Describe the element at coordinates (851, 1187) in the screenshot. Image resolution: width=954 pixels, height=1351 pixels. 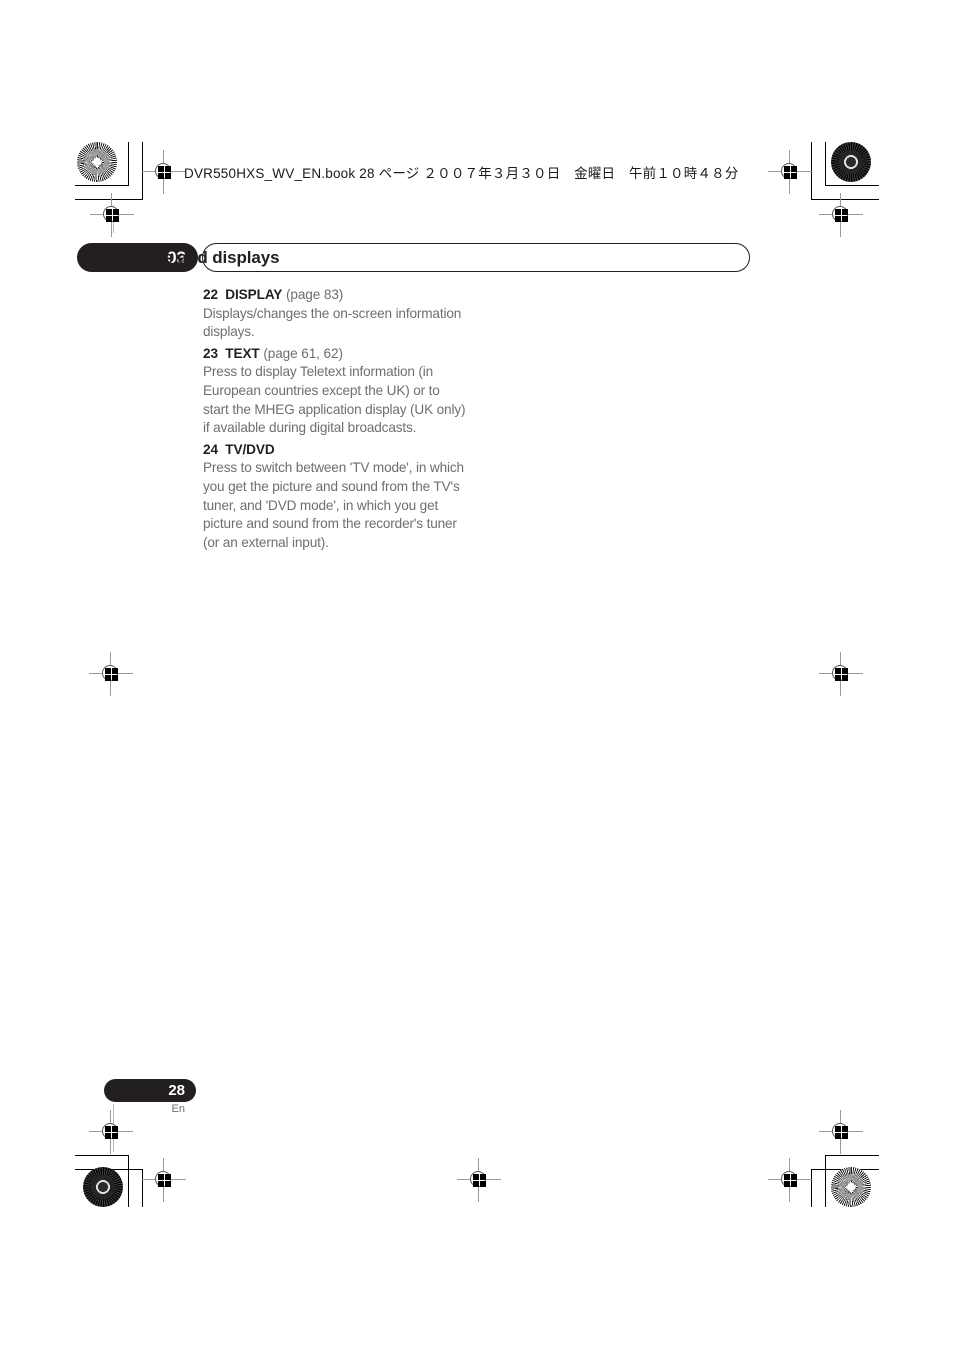
I see `registration-rosette-bottom-right` at that location.